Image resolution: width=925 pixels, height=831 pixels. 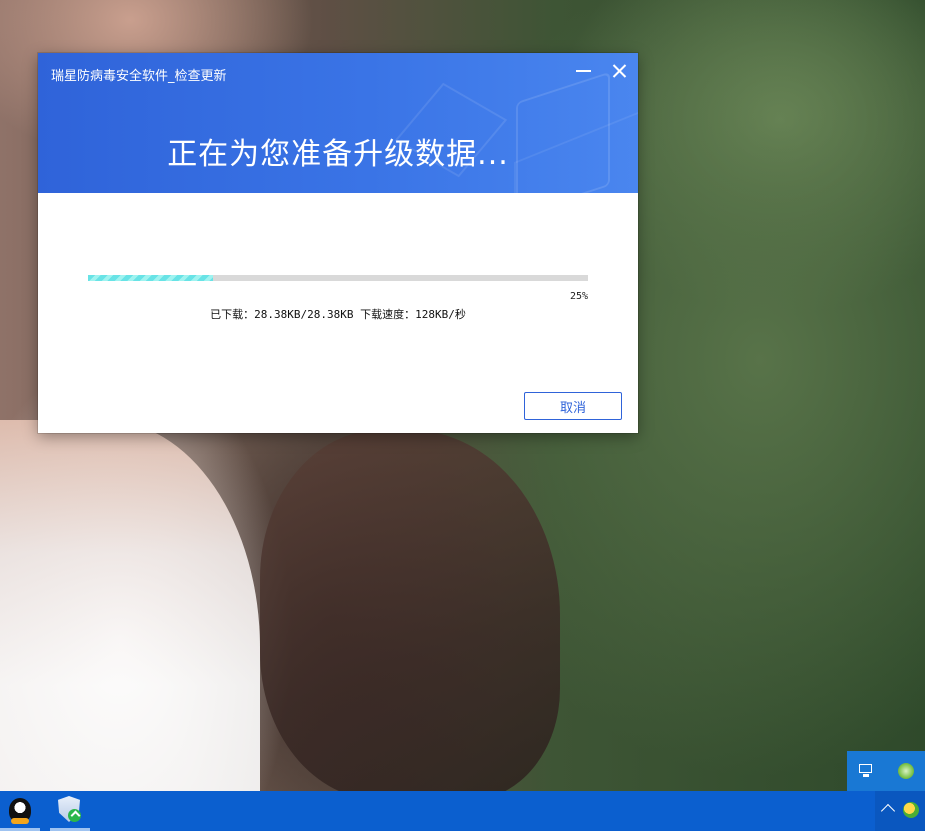 I want to click on taskbar, so click(x=462, y=811).